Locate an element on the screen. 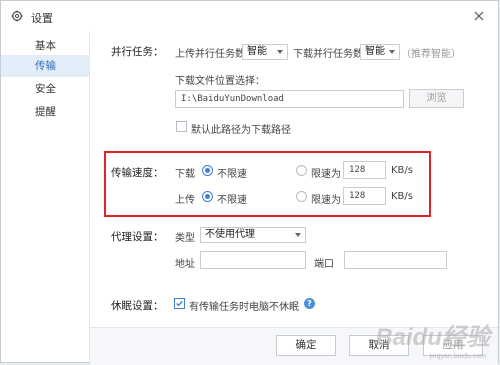  download-unlimited-label: 不限速 is located at coordinates (232, 174).